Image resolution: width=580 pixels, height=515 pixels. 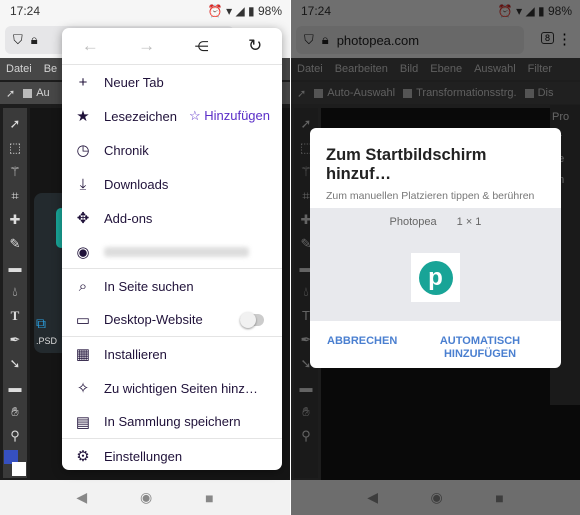 What do you see at coordinates (136, 184) in the screenshot?
I see `menu-item-label: Downloads` at bounding box center [136, 184].